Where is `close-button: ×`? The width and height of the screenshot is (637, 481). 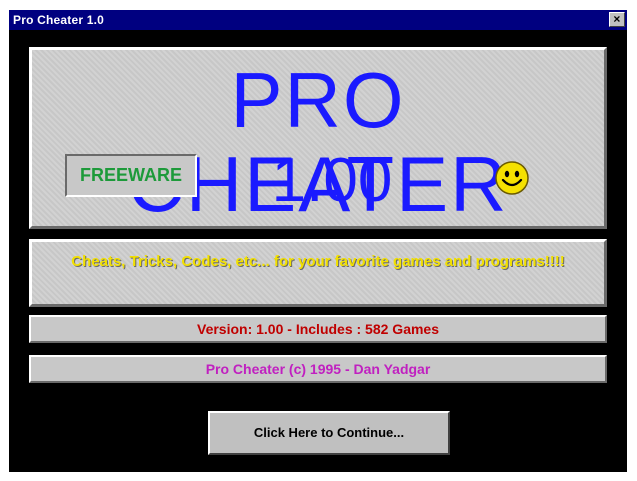 close-button: × is located at coordinates (617, 19).